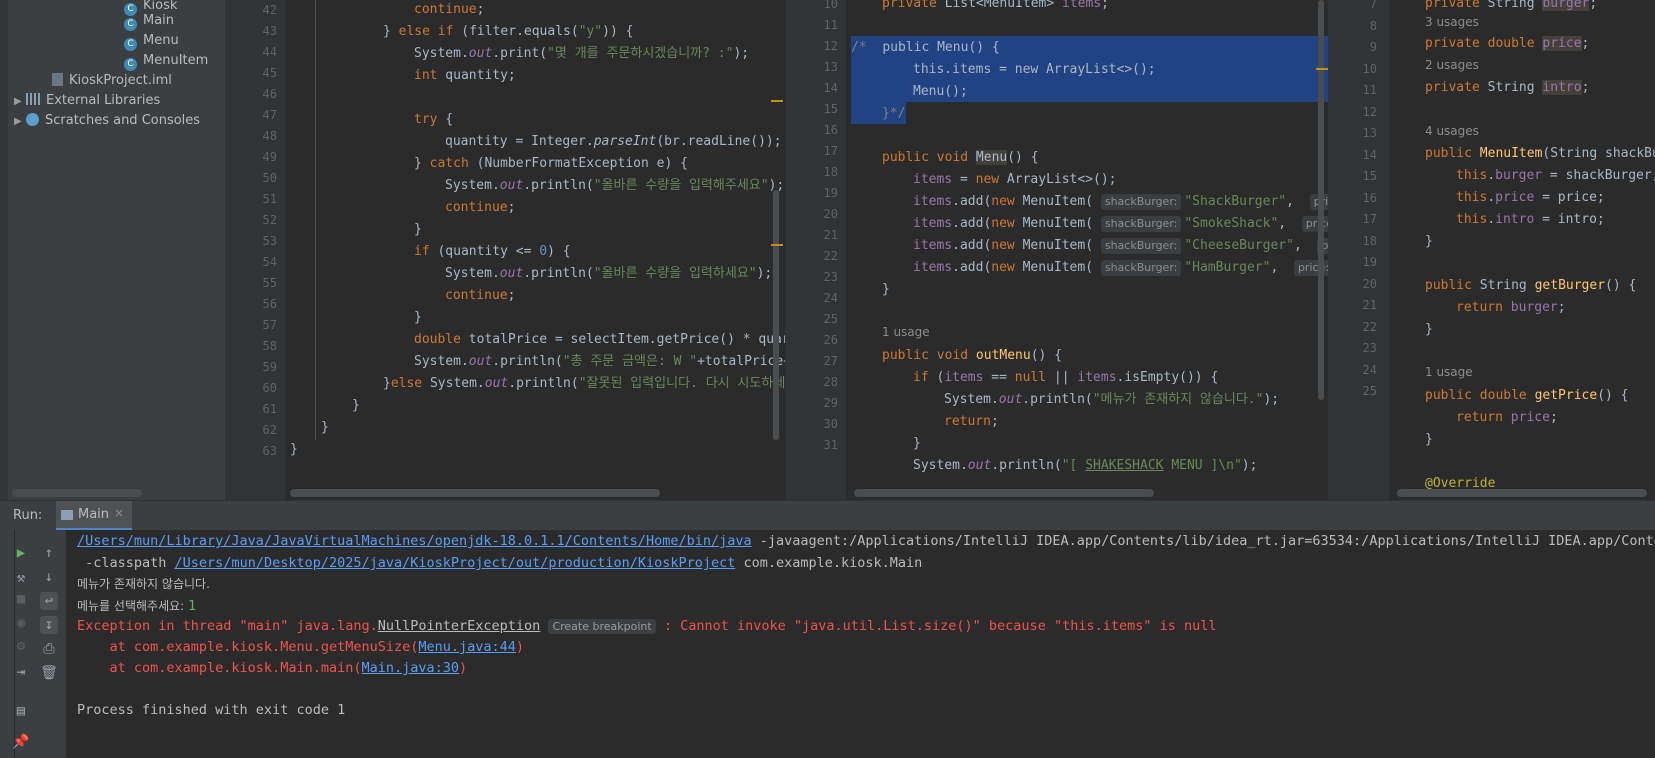  I want to click on line-number: 62, so click(269, 430).